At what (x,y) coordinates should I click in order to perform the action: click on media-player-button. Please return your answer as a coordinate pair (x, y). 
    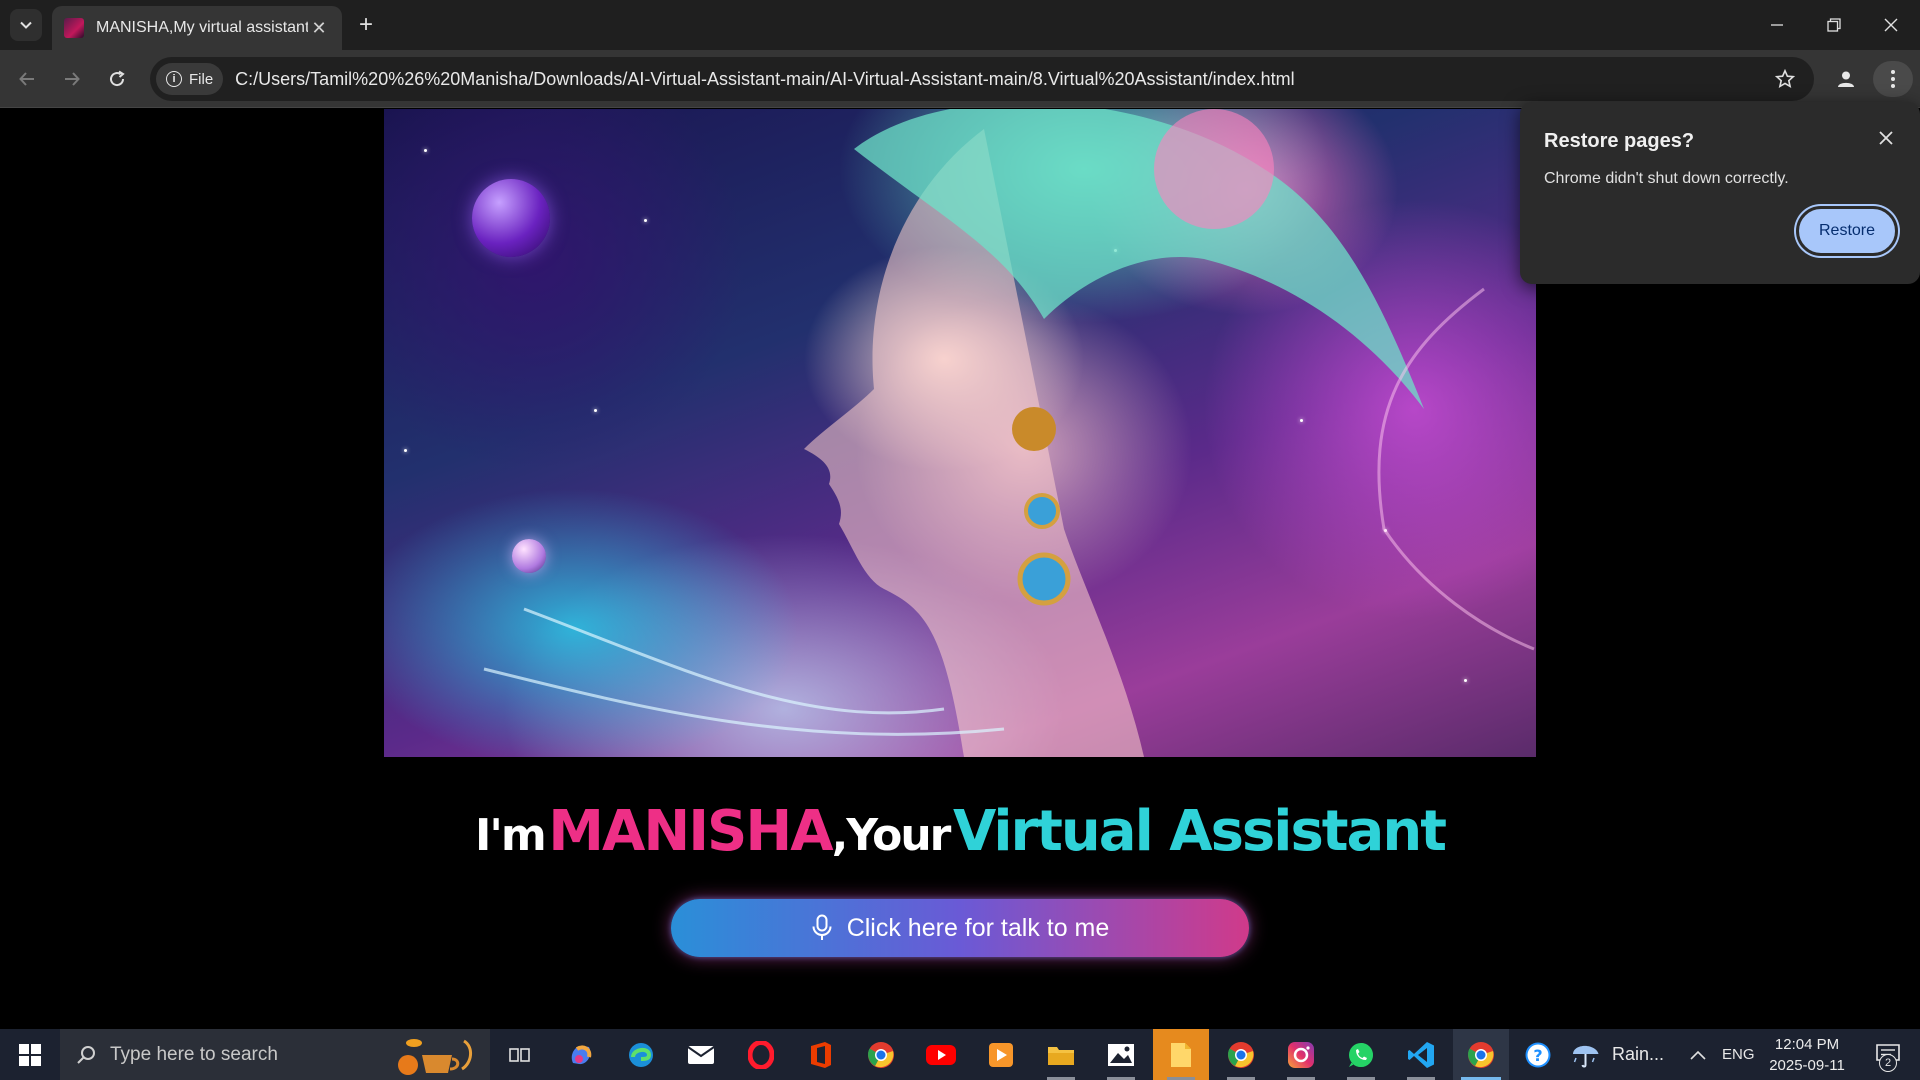
    Looking at the image, I should click on (1001, 1054).